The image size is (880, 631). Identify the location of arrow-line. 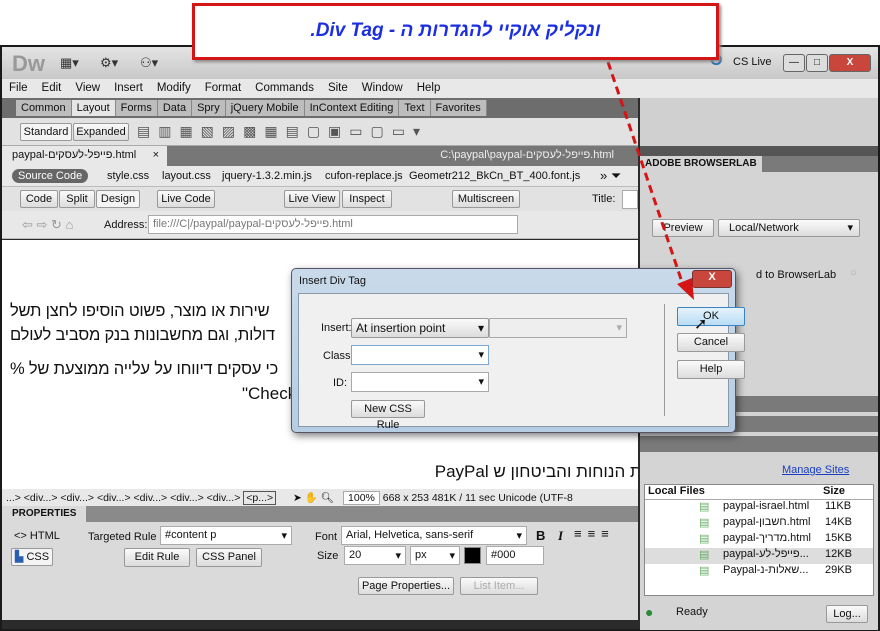
(646, 175).